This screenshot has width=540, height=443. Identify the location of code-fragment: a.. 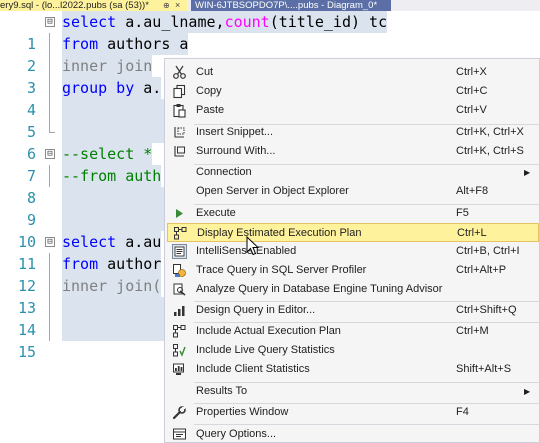
(148, 88).